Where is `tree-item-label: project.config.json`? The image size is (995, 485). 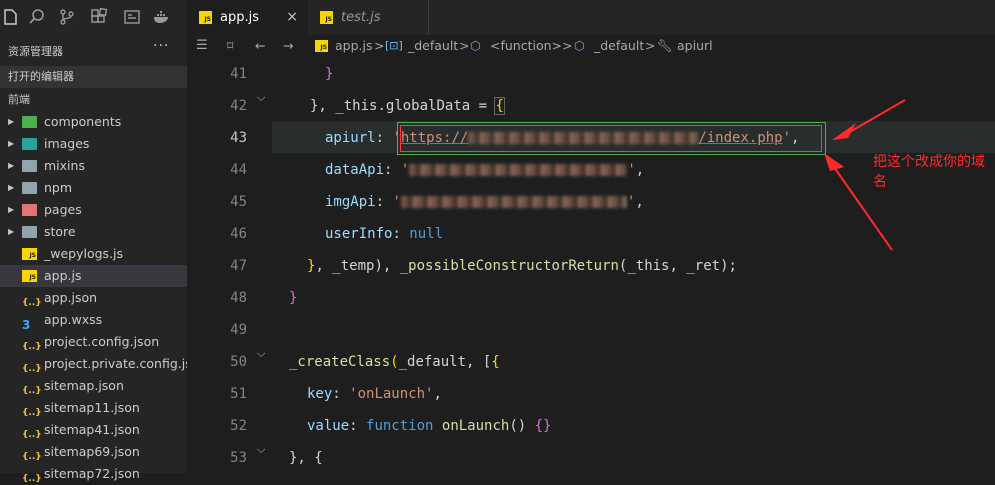
tree-item-label: project.config.json is located at coordinates (102, 341).